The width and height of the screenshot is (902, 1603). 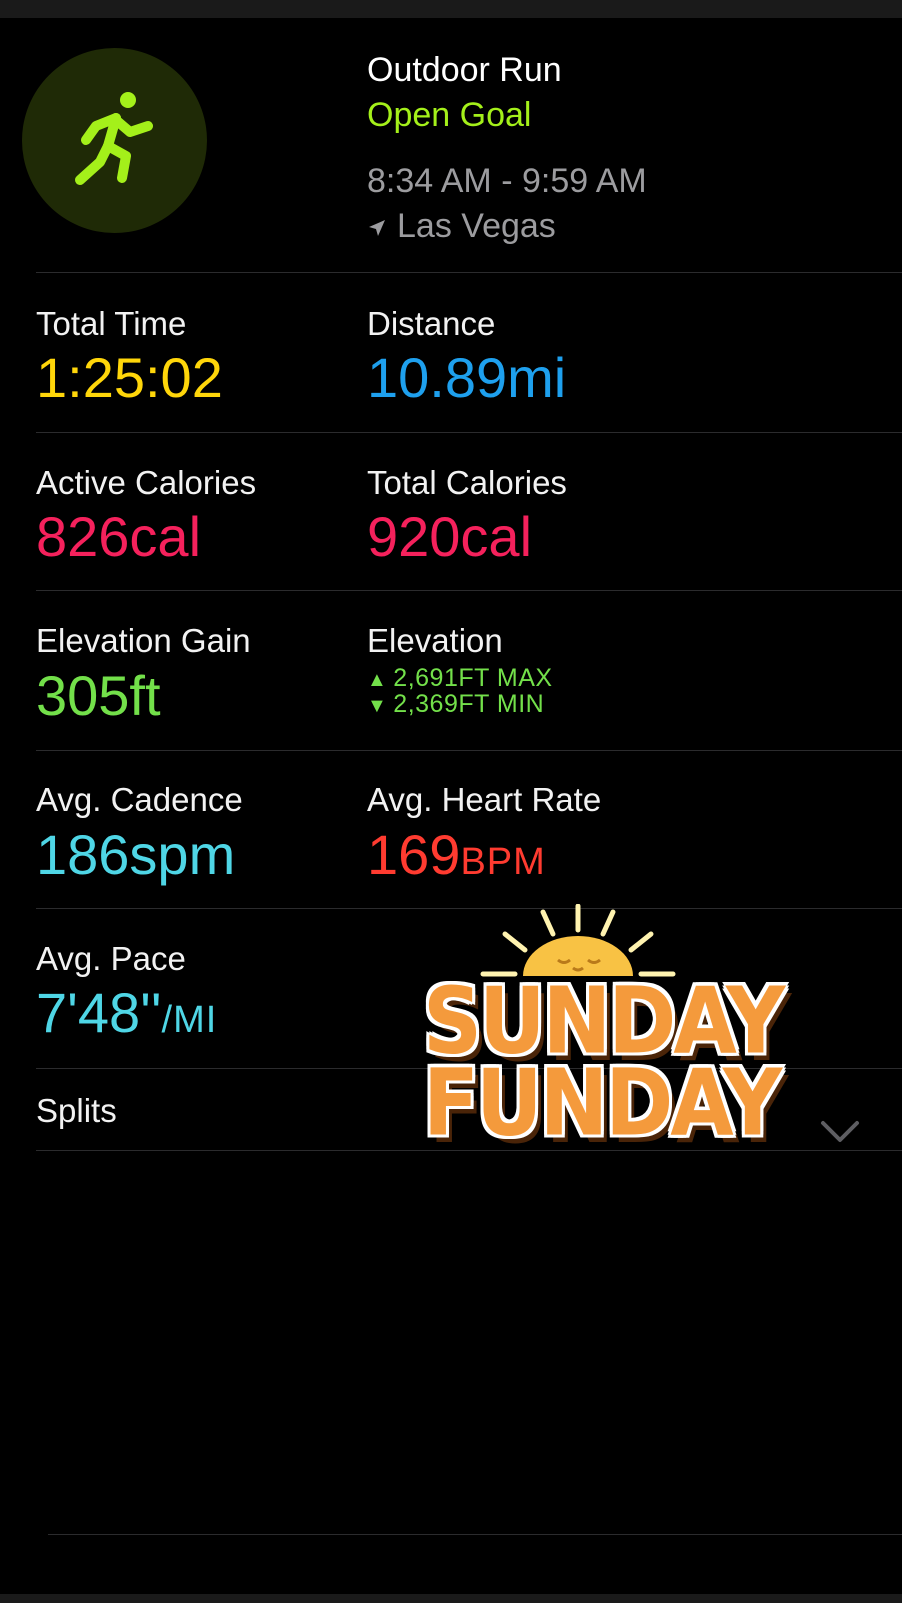 I want to click on triangle-up-icon: ▲, so click(x=377, y=680).